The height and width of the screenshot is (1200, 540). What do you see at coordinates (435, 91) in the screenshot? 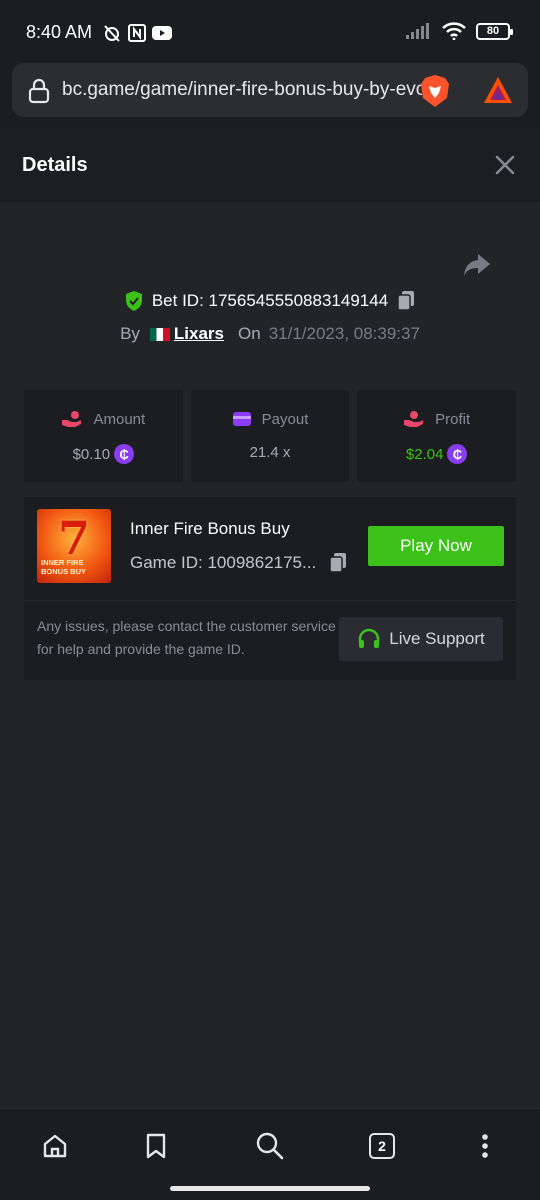
I see `brave-shield-icon` at bounding box center [435, 91].